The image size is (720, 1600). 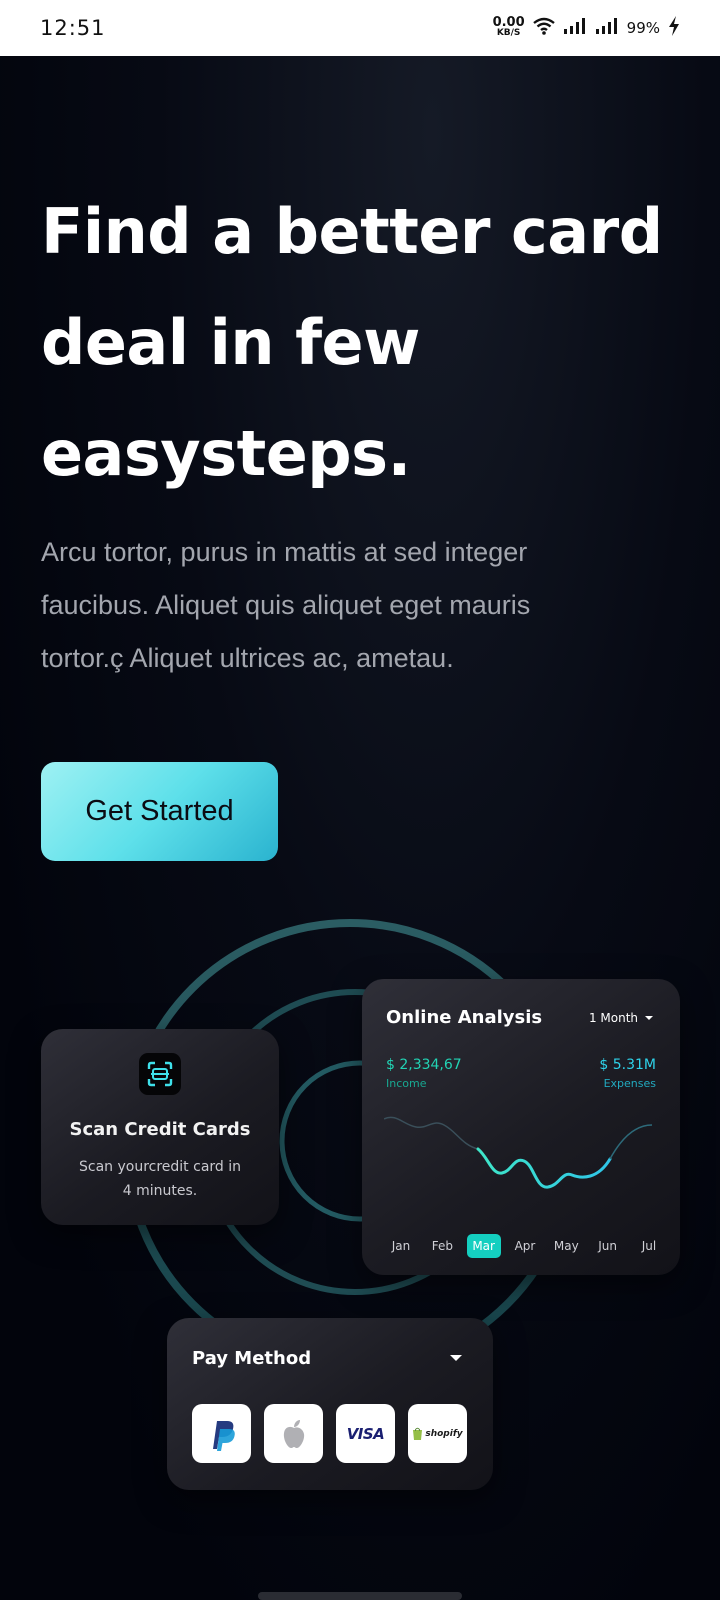 I want to click on status-time: 12:51, so click(x=73, y=28).